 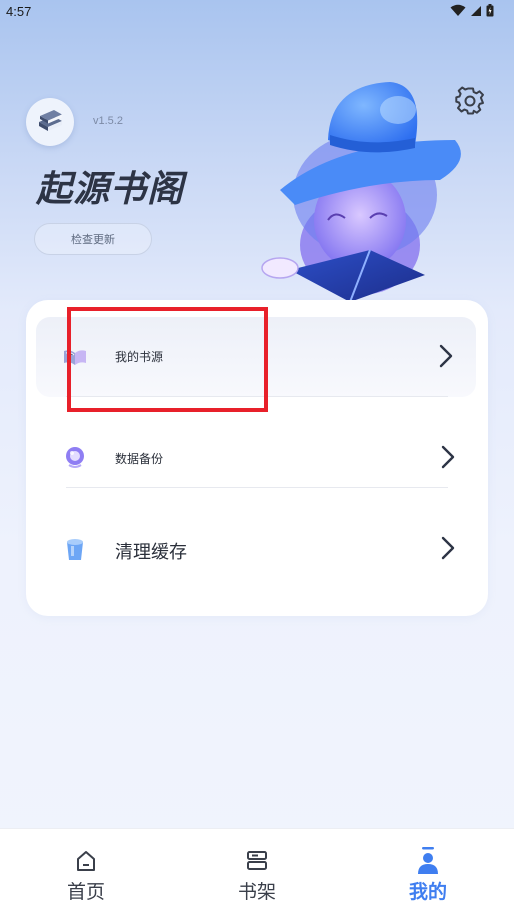 What do you see at coordinates (139, 459) in the screenshot?
I see `menu-item-label: 数据备份` at bounding box center [139, 459].